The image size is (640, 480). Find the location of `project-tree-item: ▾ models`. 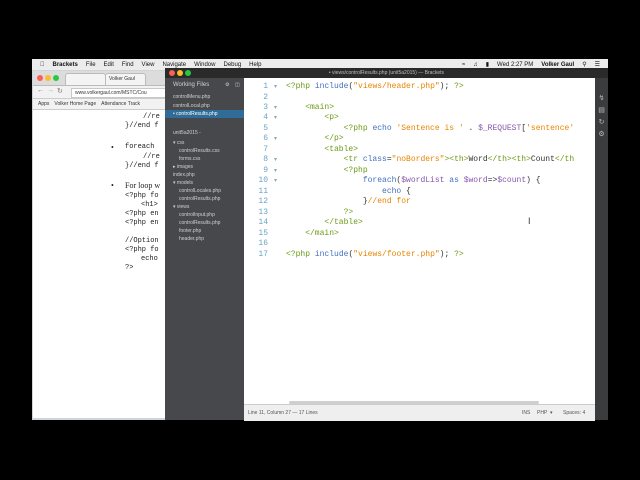

project-tree-item: ▾ models is located at coordinates (183, 183).